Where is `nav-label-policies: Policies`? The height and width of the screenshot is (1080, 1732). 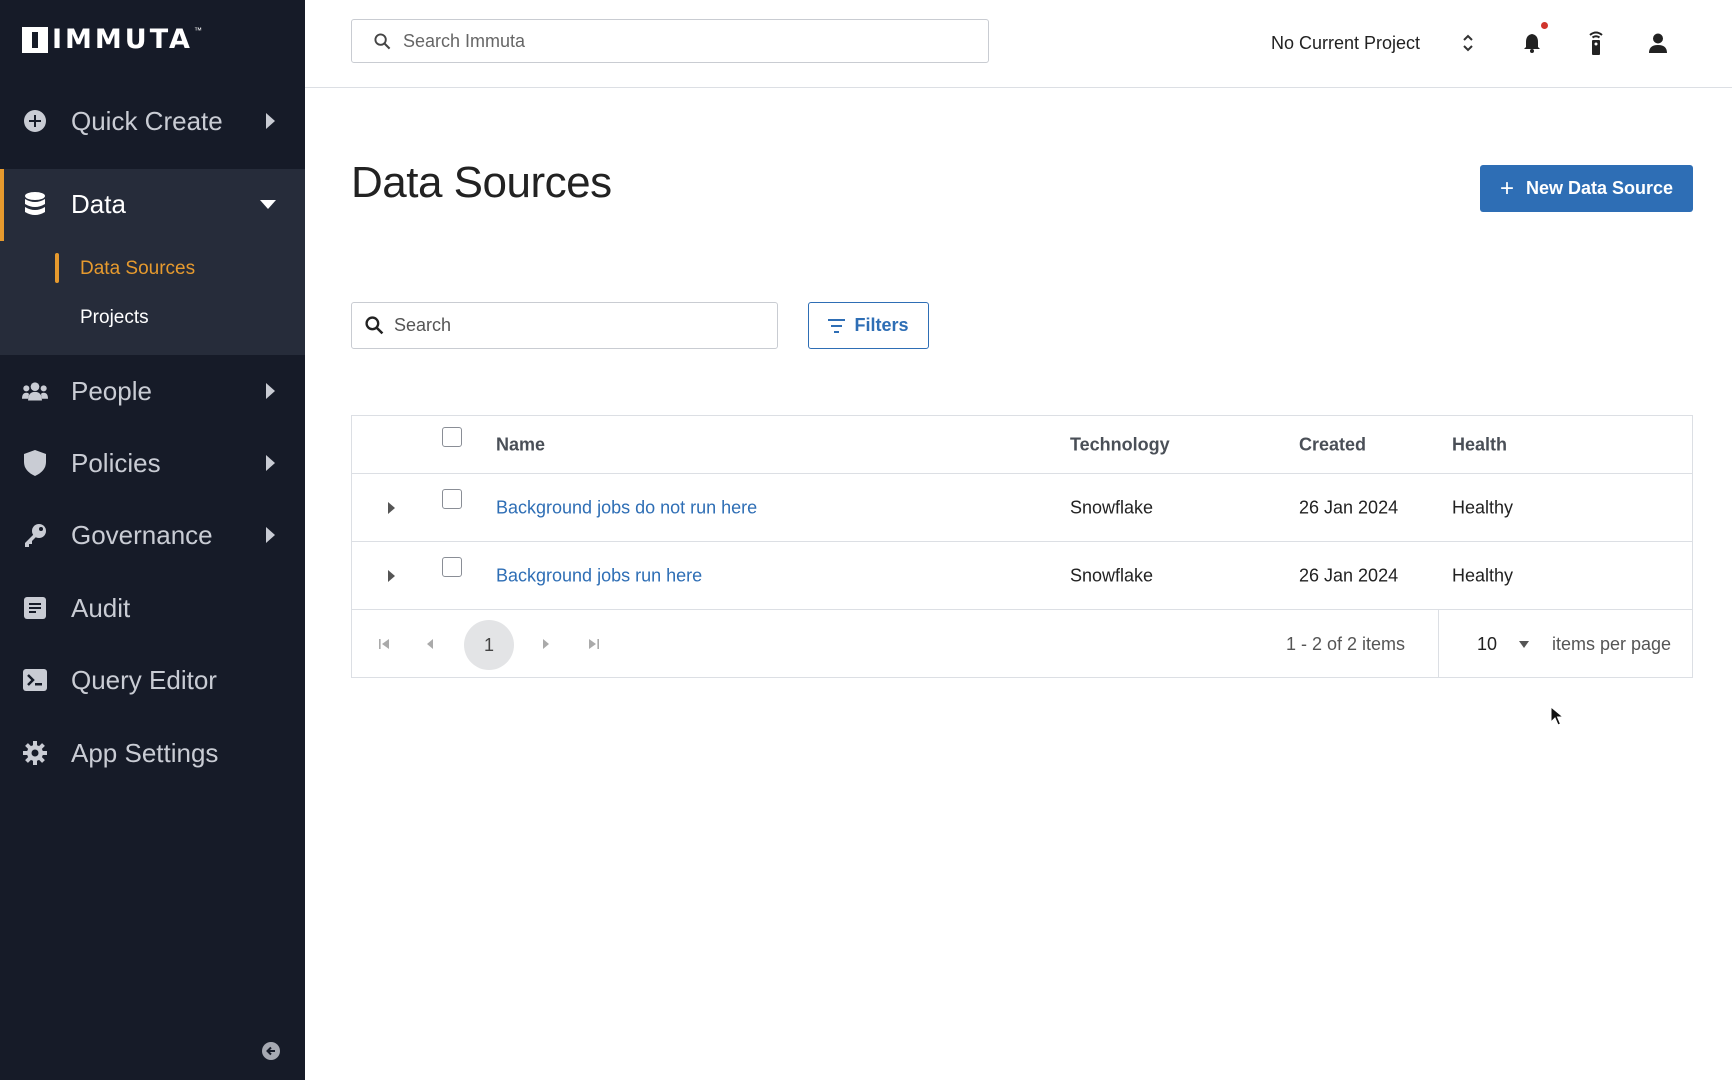
nav-label-policies: Policies is located at coordinates (116, 462).